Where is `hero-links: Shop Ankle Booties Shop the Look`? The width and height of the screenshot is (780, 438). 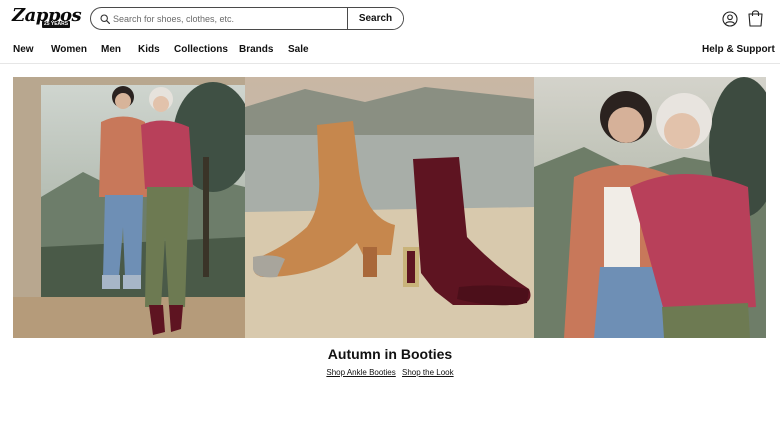 hero-links: Shop Ankle Booties Shop the Look is located at coordinates (390, 372).